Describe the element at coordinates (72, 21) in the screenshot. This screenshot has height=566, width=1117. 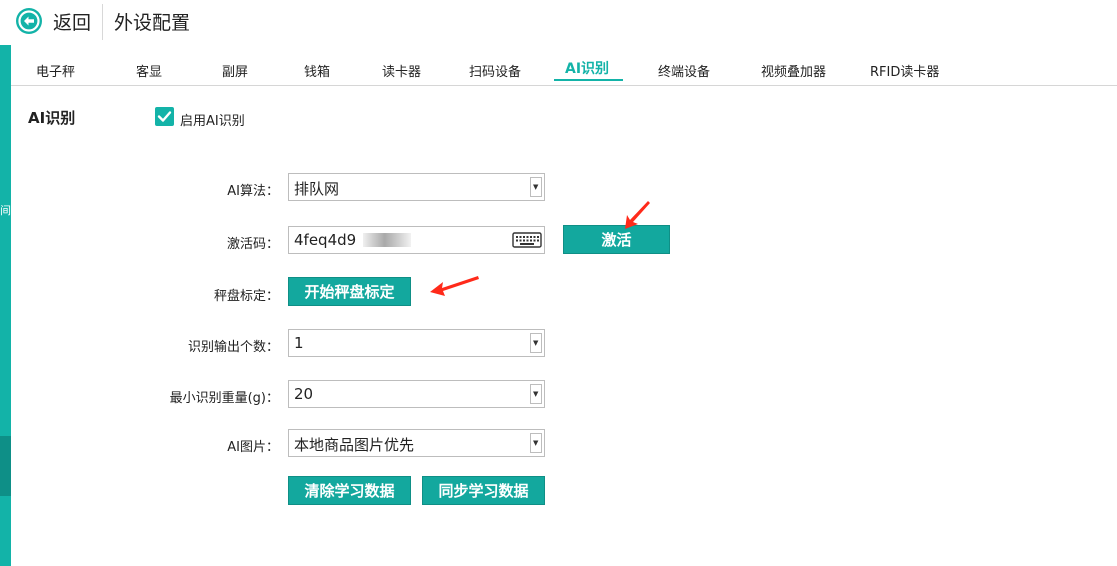
I see `back-label: 返回` at that location.